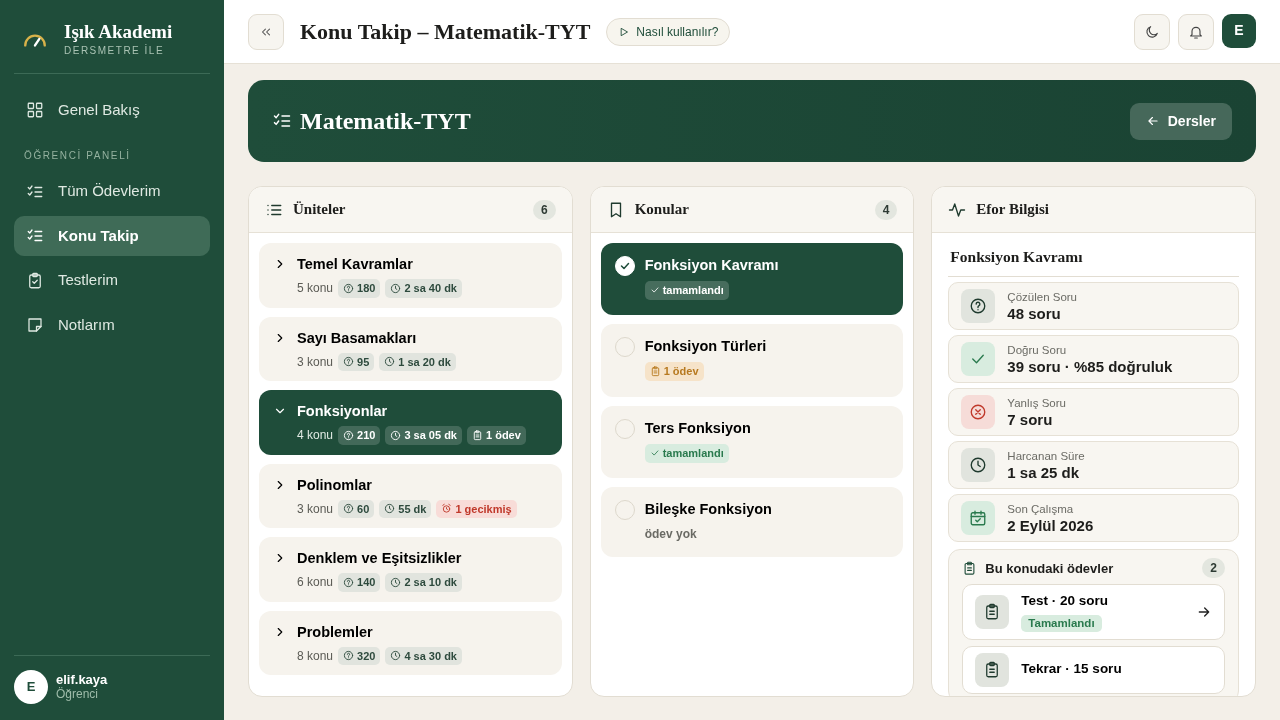 The height and width of the screenshot is (720, 1280). Describe the element at coordinates (1213, 568) in the screenshot. I see `count-badge: 2` at that location.